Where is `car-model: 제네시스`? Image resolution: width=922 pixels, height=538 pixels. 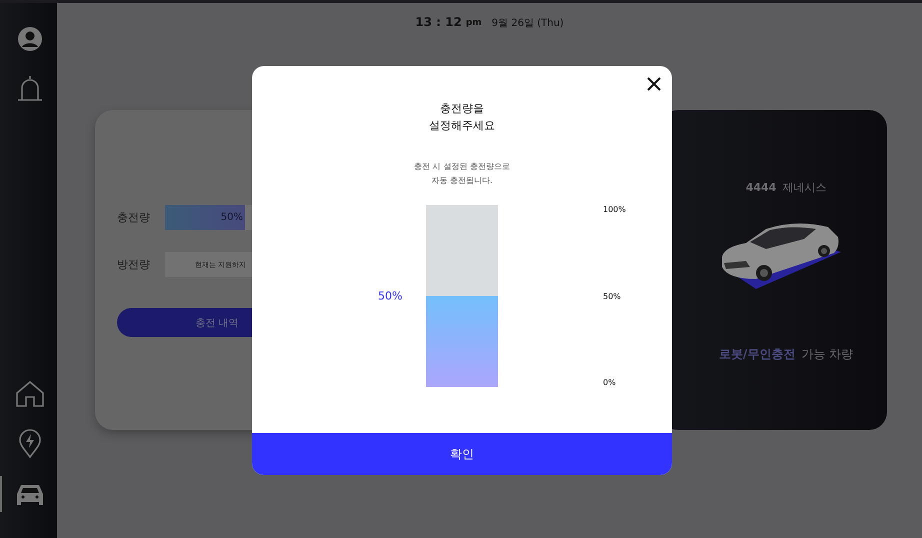
car-model: 제네시스 is located at coordinates (804, 187).